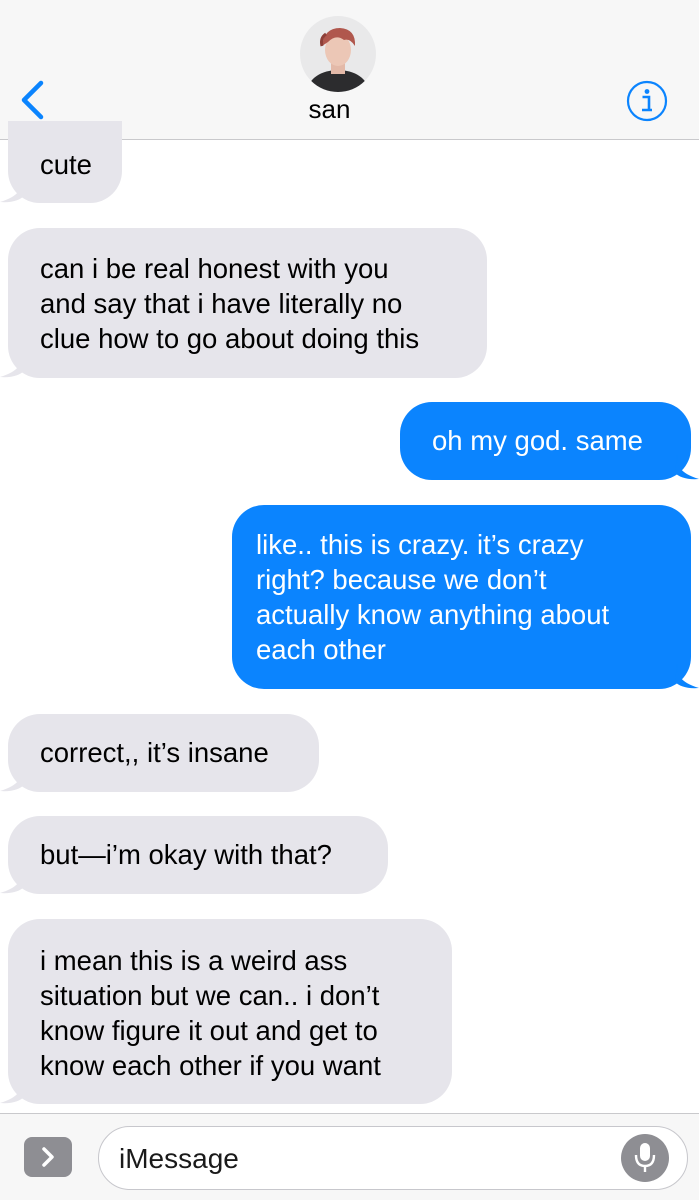  I want to click on microphone-button, so click(645, 1158).